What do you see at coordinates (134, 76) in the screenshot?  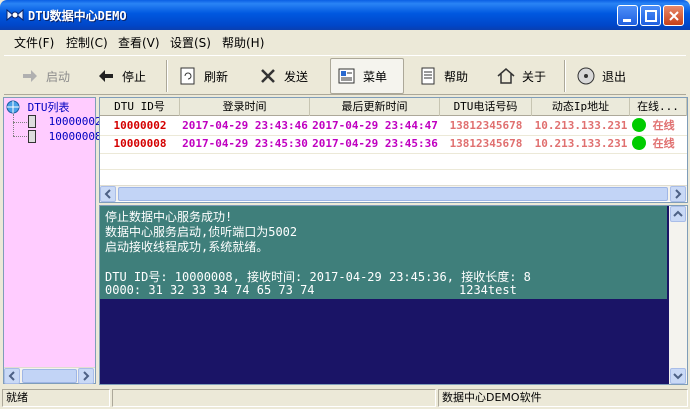 I see `stop-label: 停止` at bounding box center [134, 76].